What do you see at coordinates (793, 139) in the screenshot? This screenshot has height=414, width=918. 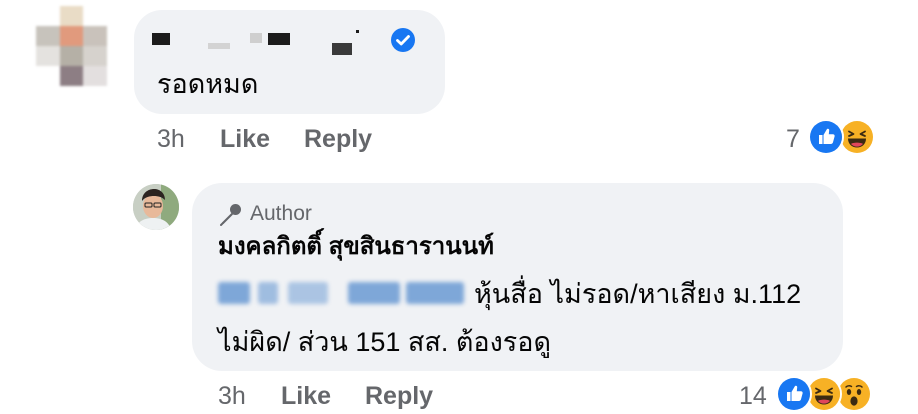 I see `reaction-count: 7` at bounding box center [793, 139].